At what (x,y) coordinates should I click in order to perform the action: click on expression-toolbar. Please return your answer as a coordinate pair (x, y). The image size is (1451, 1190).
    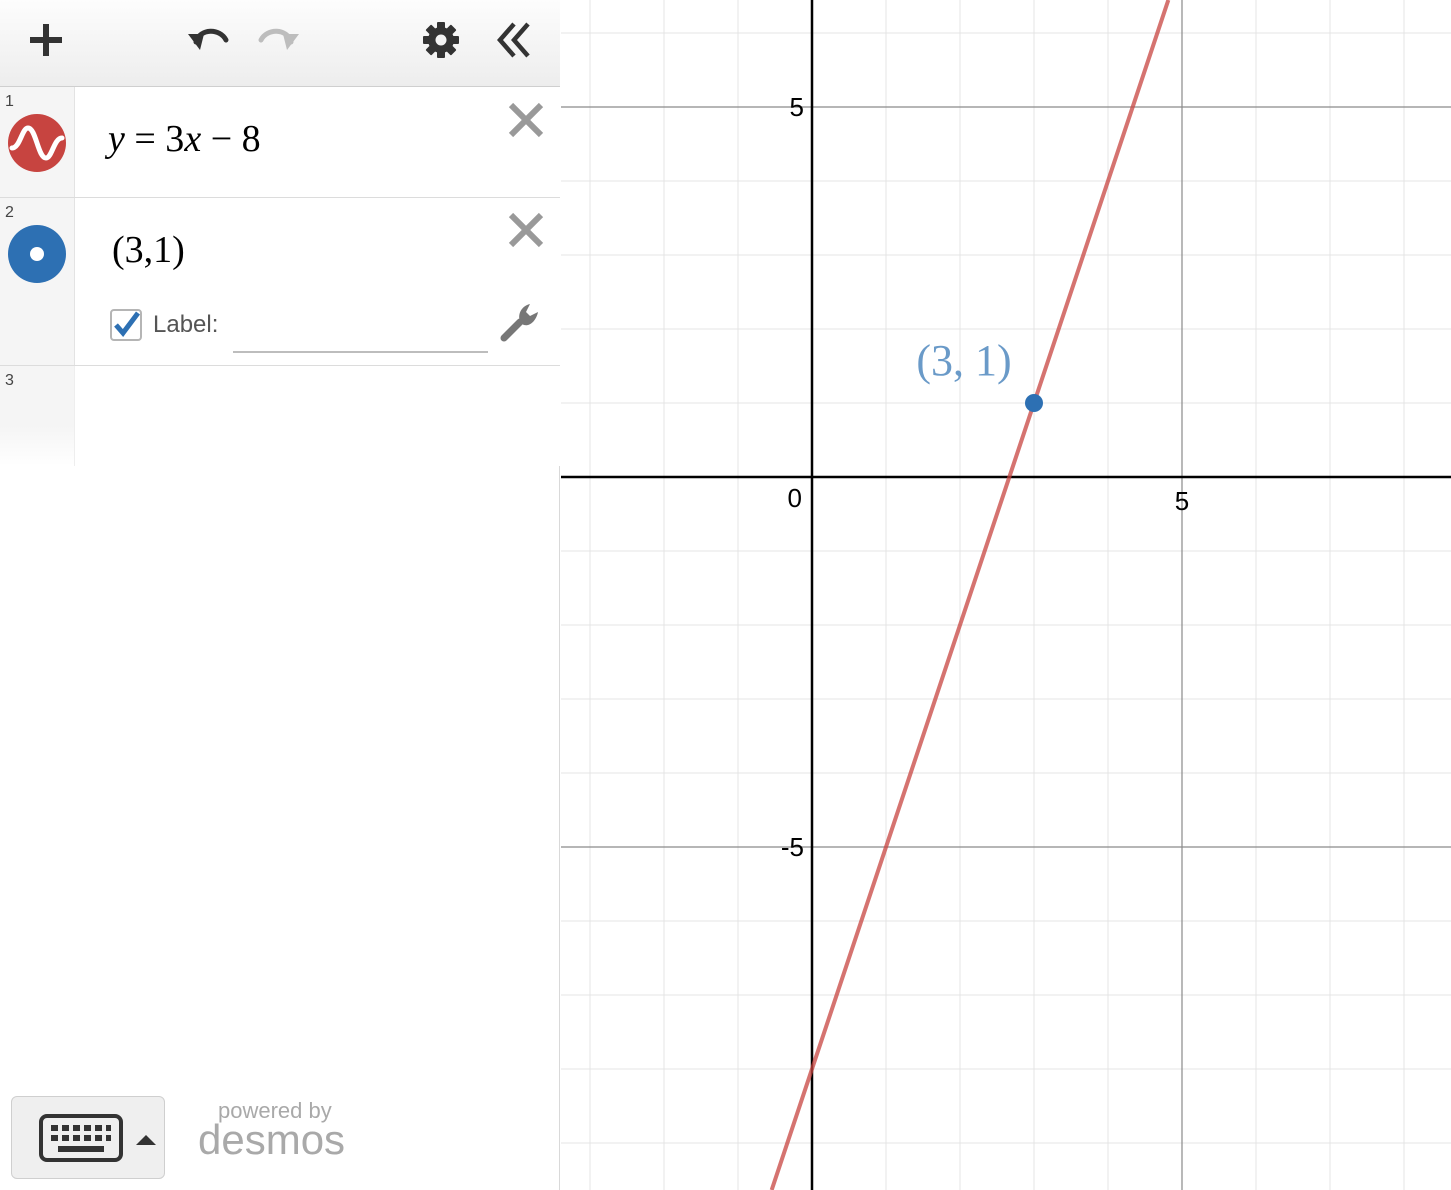
    Looking at the image, I should click on (280, 43).